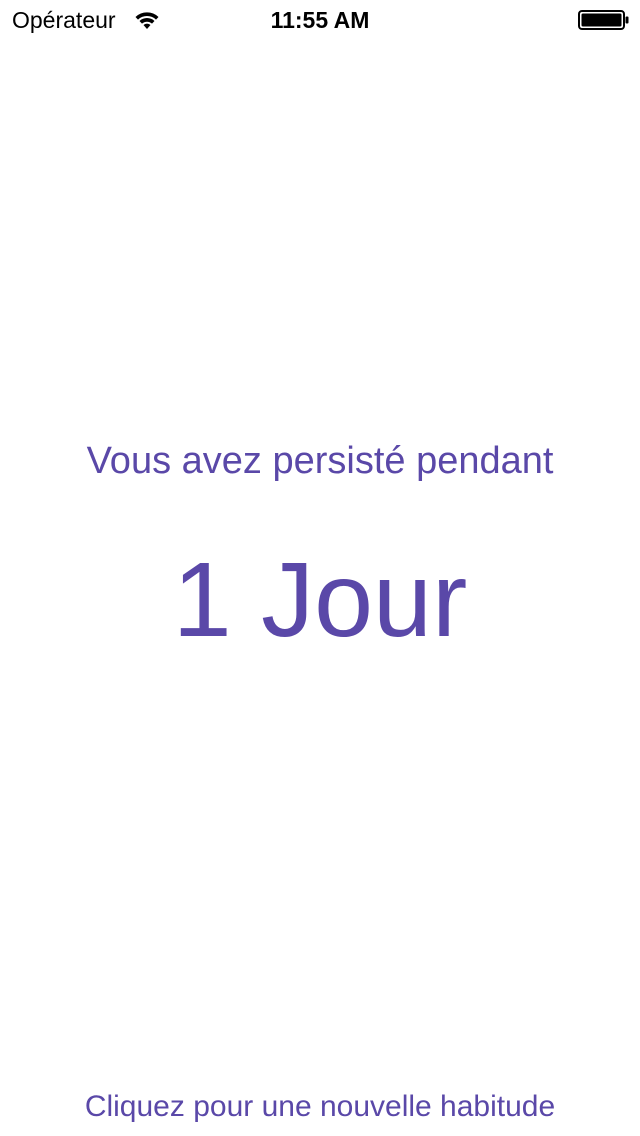  What do you see at coordinates (320, 600) in the screenshot?
I see `day-counter: 1 Jour` at bounding box center [320, 600].